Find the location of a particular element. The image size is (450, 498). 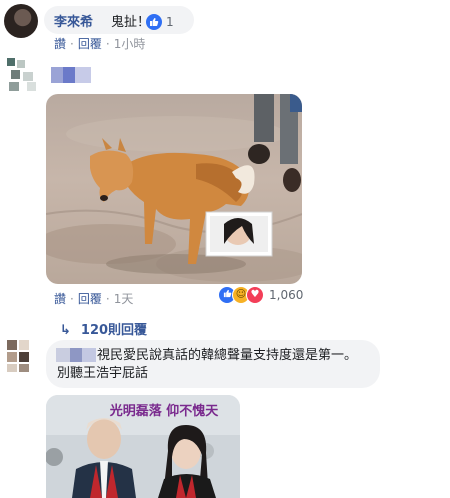

love-icon: ♥ is located at coordinates (255, 294).